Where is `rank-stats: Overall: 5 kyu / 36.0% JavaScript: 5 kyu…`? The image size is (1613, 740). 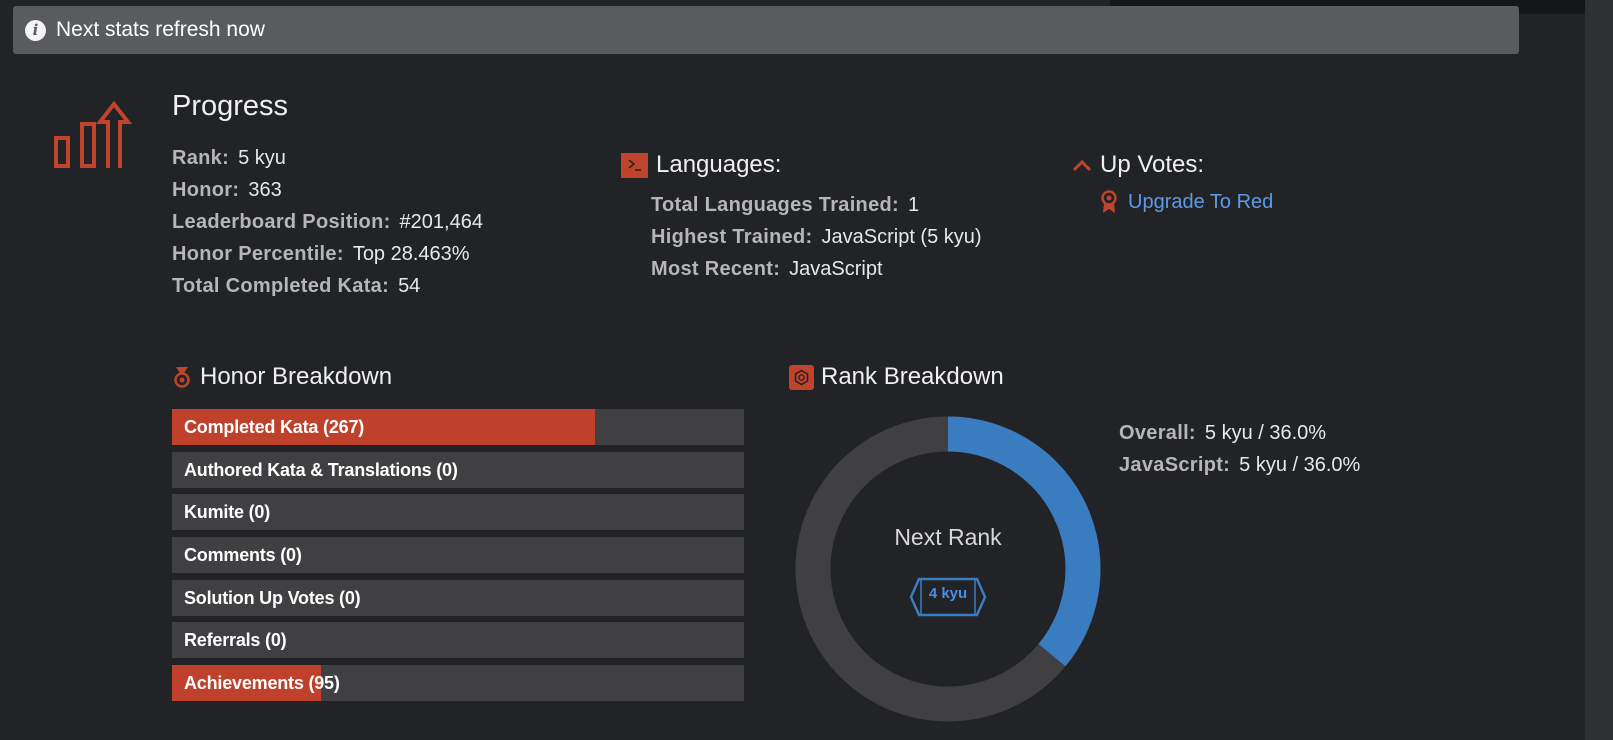
rank-stats: Overall: 5 kyu / 36.0% JavaScript: 5 kyu… is located at coordinates (1239, 449).